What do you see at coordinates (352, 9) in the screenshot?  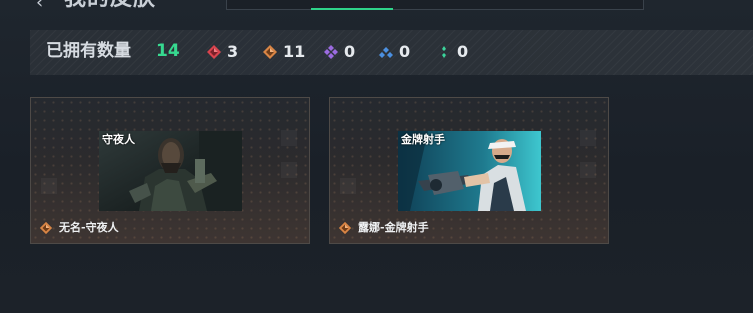 I see `active-tab-indicator` at bounding box center [352, 9].